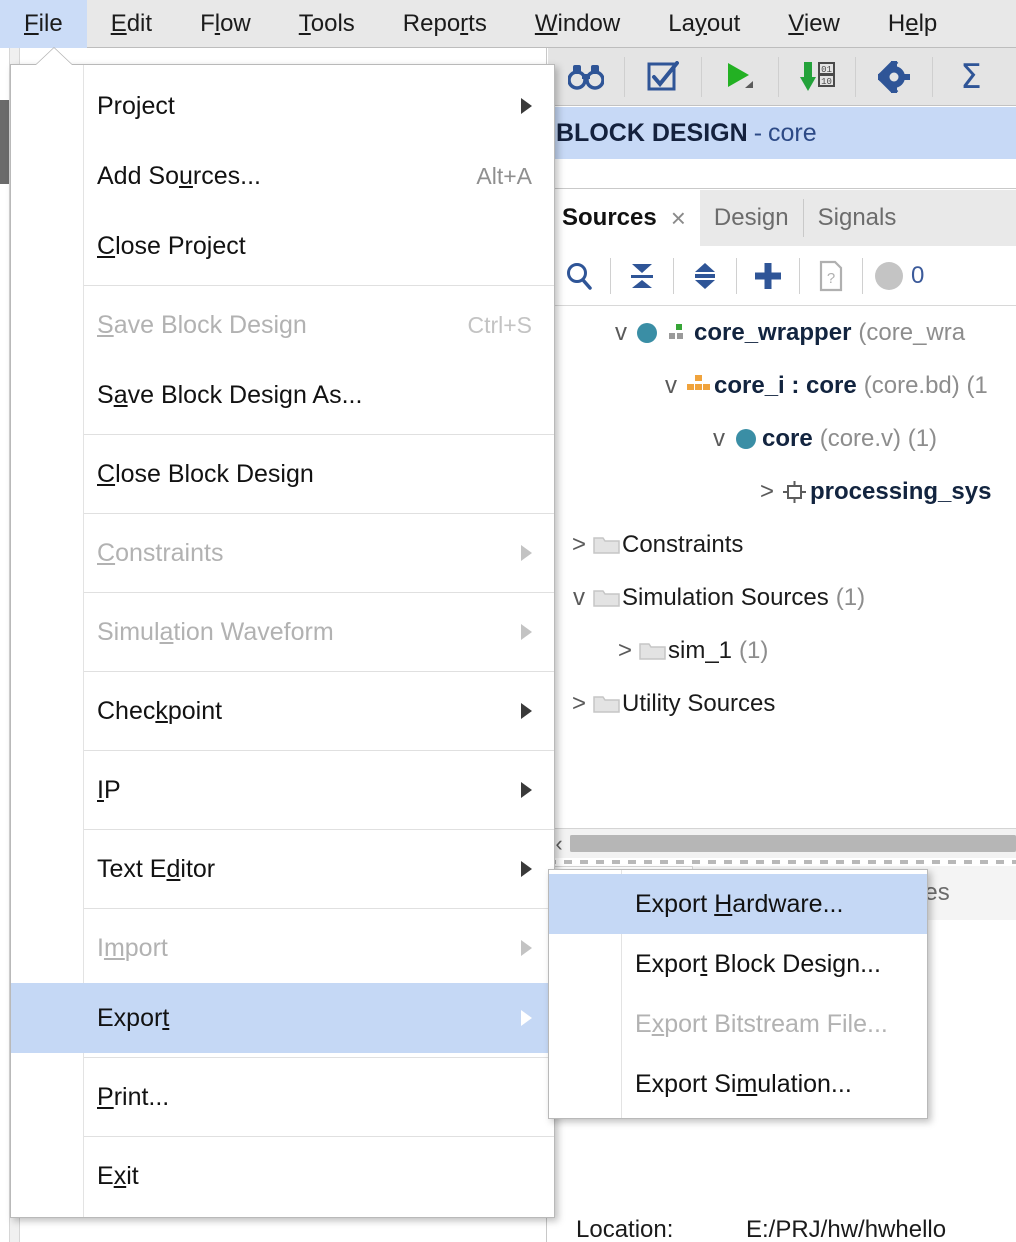 The width and height of the screenshot is (1016, 1242). I want to click on settings-button, so click(894, 77).